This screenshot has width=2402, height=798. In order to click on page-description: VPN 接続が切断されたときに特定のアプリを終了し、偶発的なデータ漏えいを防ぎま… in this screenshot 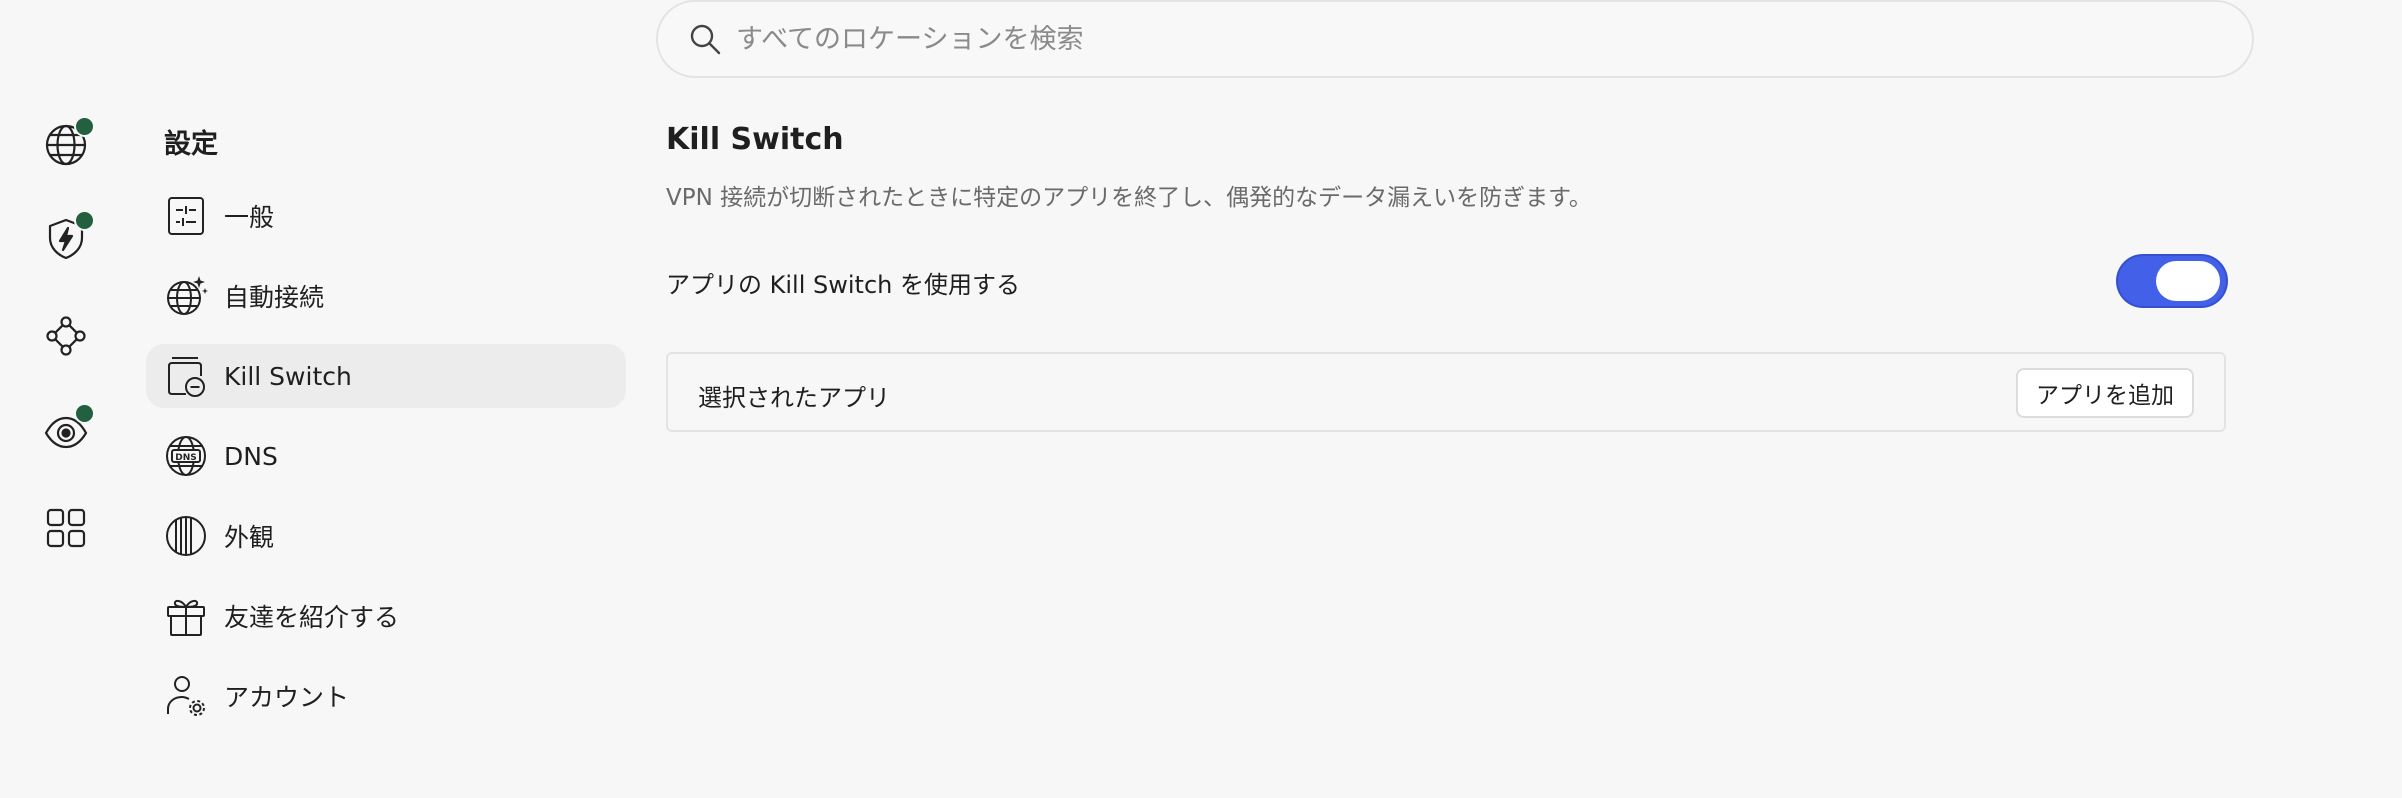, I will do `click(1129, 198)`.